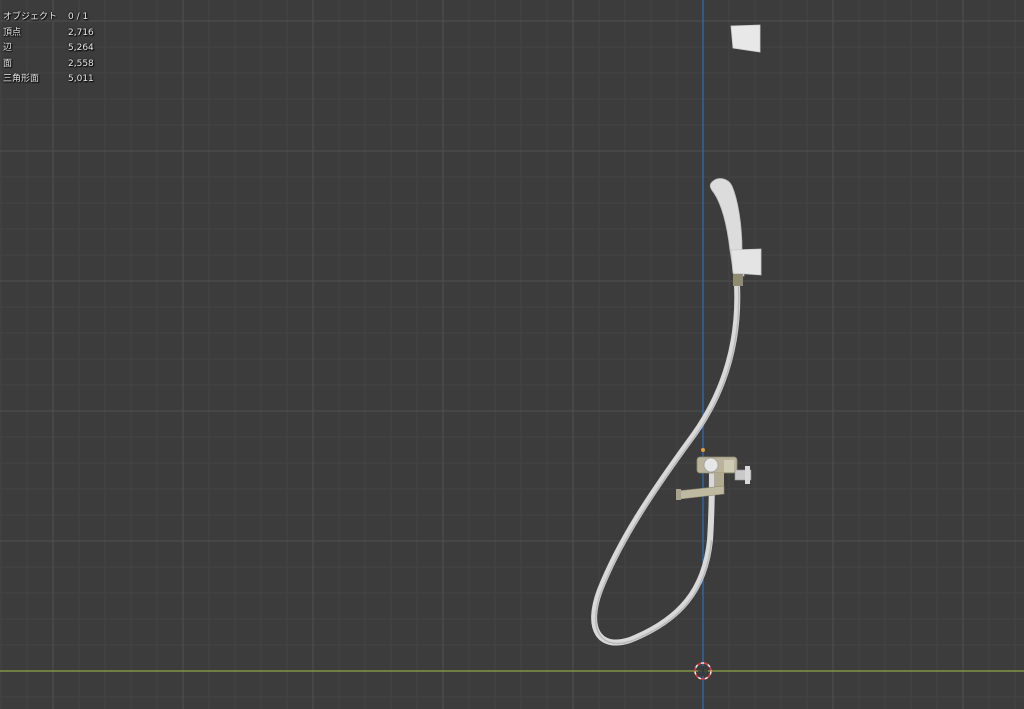  Describe the element at coordinates (745, 38) in the screenshot. I see `wall-bracket-top` at that location.